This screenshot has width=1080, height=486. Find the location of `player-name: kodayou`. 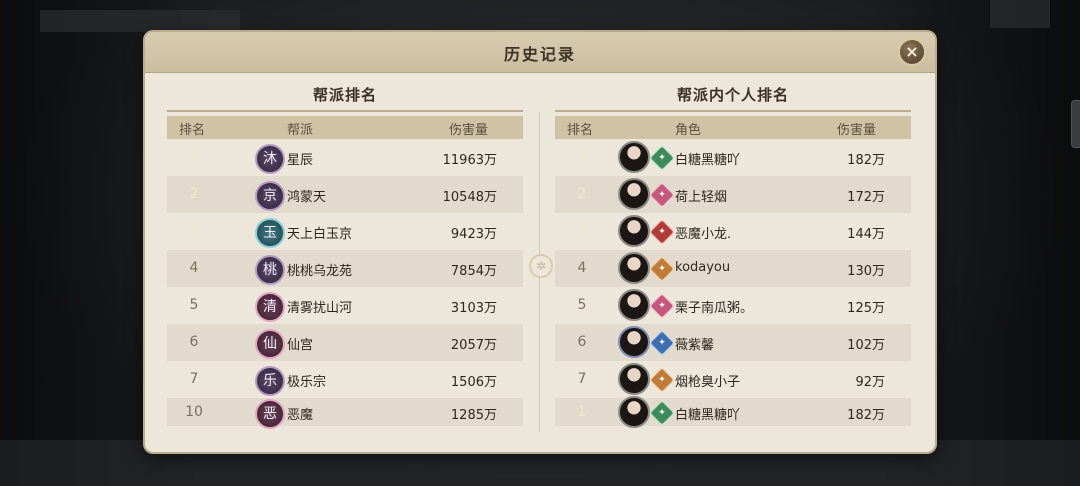

player-name: kodayou is located at coordinates (703, 267).